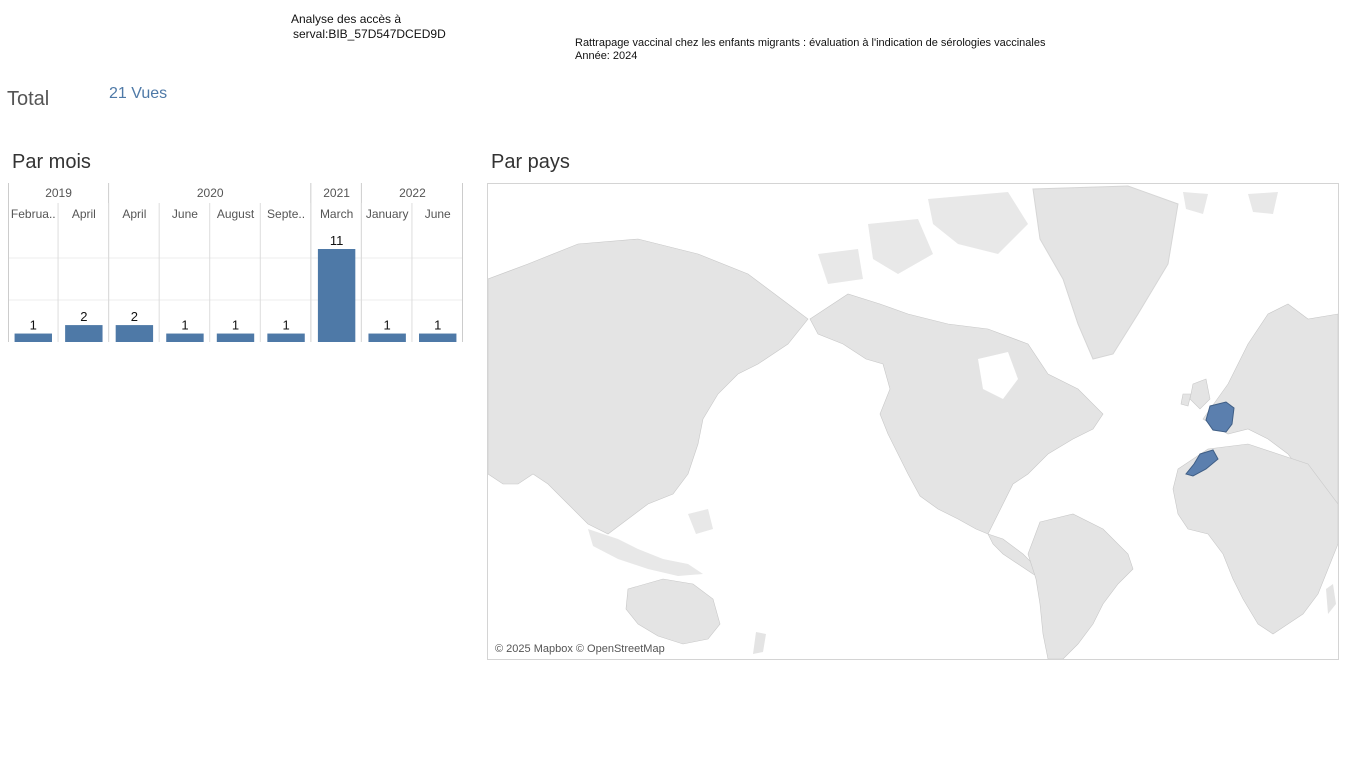  What do you see at coordinates (210, 193) in the screenshot?
I see `year-label: 2020` at bounding box center [210, 193].